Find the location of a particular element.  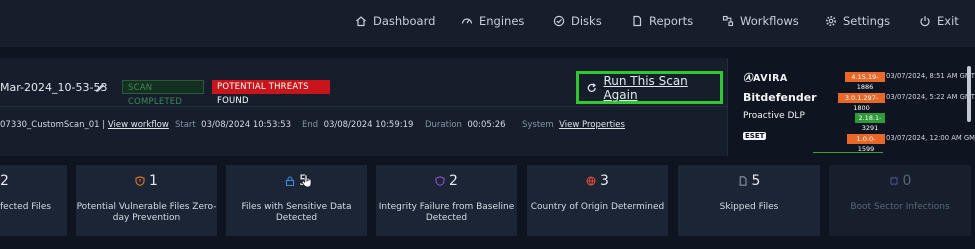

nav-exit: Exit is located at coordinates (939, 21).